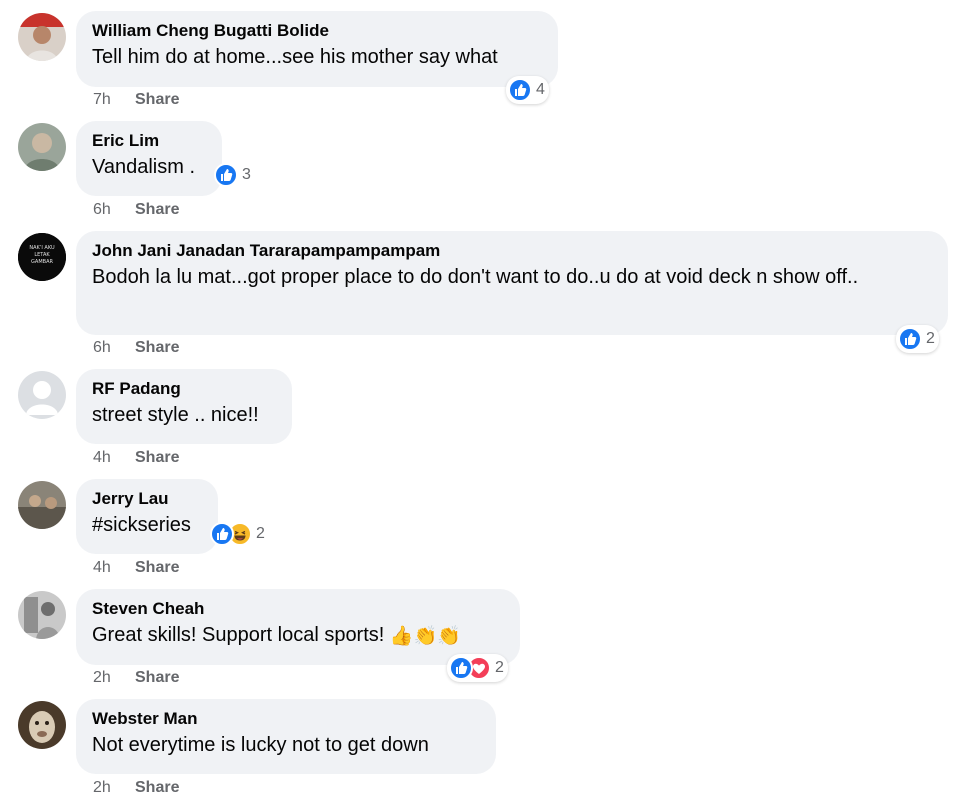 The height and width of the screenshot is (800, 960). I want to click on comment-text-body: Great skills! Support local sports!, so click(238, 635).